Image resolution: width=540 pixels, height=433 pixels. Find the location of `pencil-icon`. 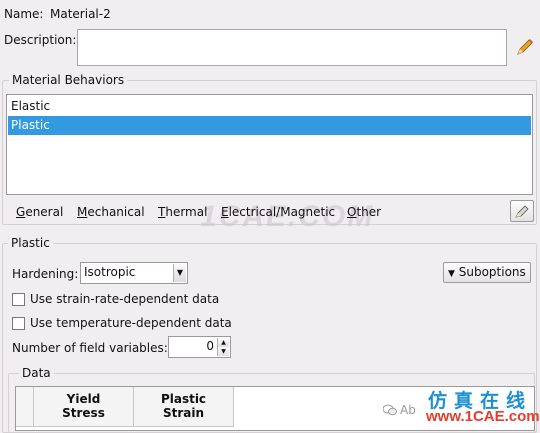

pencil-icon is located at coordinates (522, 211).